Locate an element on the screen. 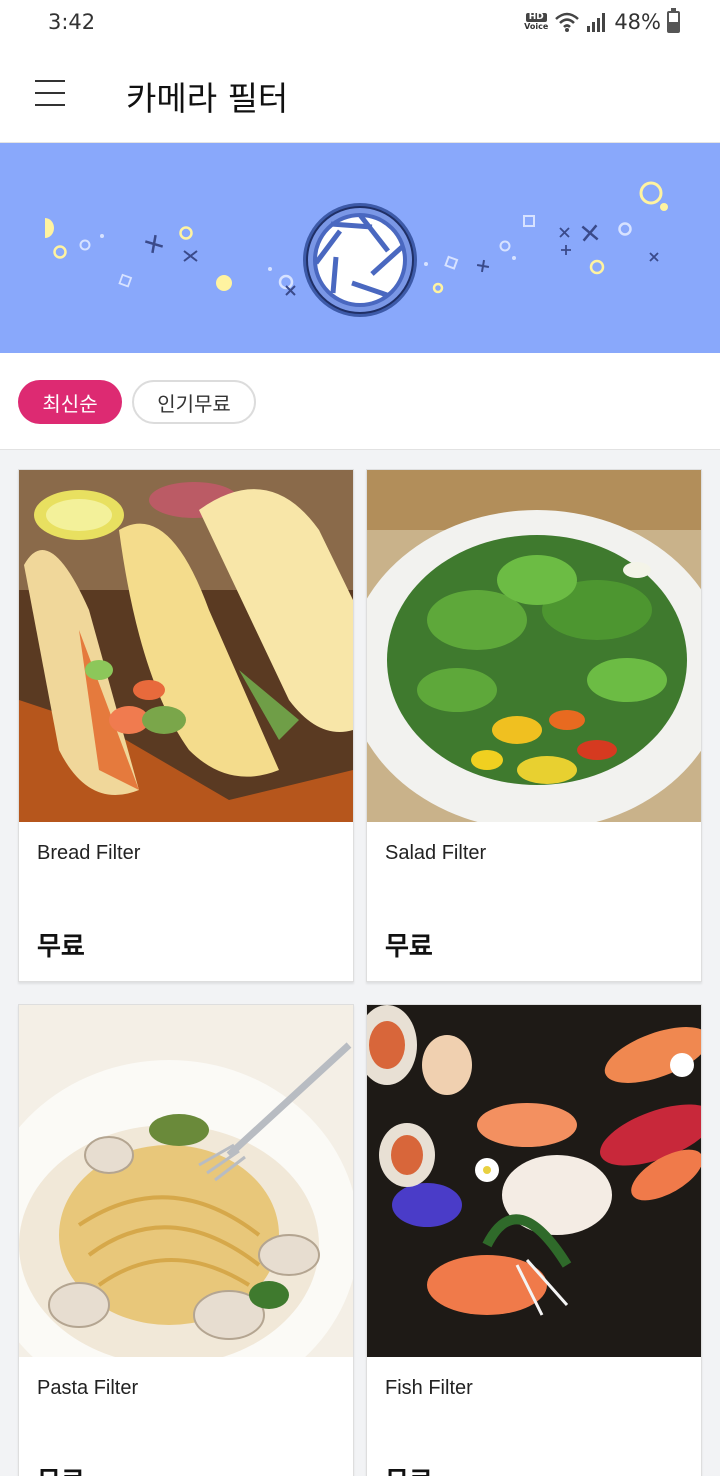  hd-voice-icon: HD Voice is located at coordinates (536, 22).